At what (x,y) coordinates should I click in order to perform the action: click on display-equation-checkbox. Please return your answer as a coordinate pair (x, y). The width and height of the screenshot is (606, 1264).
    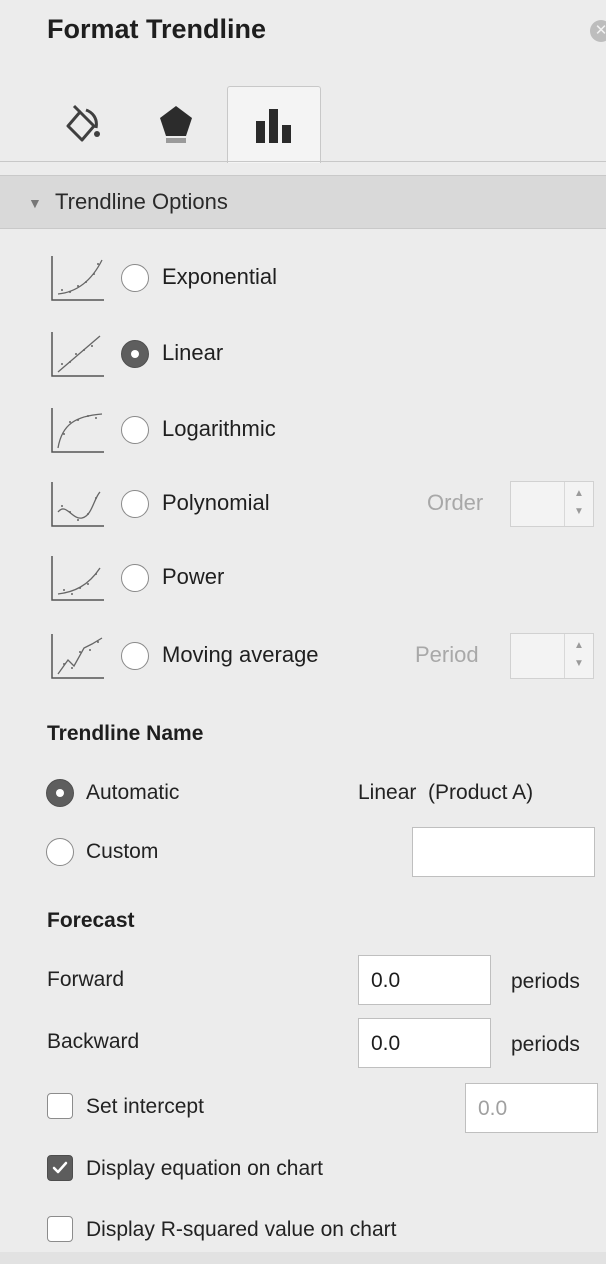
    Looking at the image, I should click on (60, 1168).